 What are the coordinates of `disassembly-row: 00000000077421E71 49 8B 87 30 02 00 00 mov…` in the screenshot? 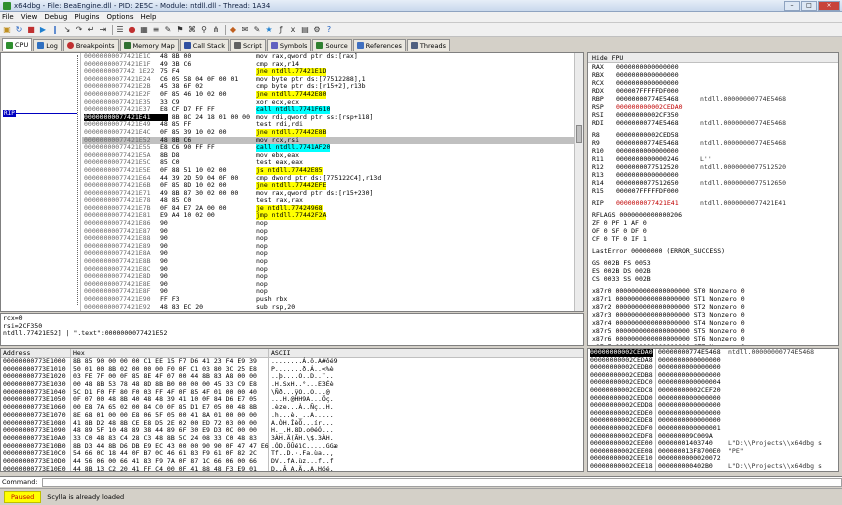 It's located at (328, 193).